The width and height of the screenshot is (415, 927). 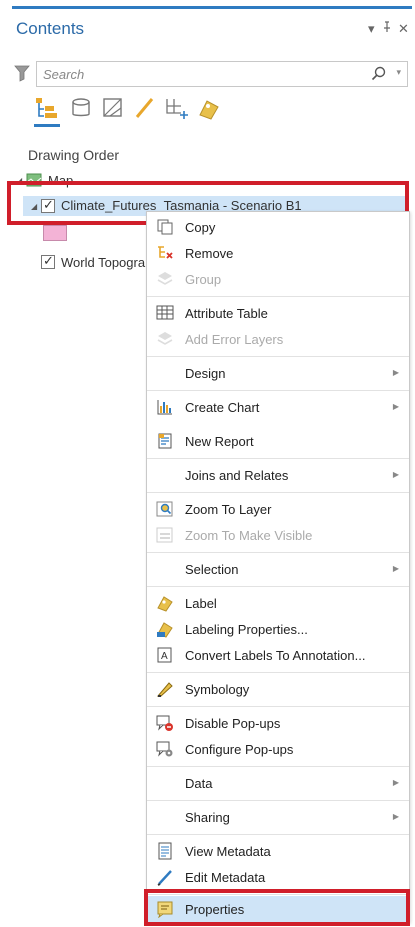 I want to click on convert-labels-icon: A, so click(x=164, y=655).